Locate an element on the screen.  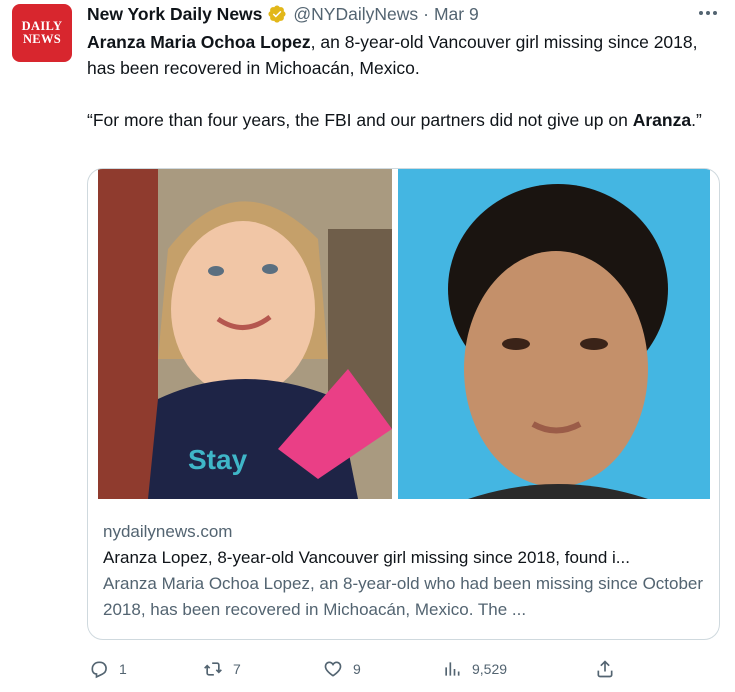
avatar: DAILY NEWS is located at coordinates (42, 33).